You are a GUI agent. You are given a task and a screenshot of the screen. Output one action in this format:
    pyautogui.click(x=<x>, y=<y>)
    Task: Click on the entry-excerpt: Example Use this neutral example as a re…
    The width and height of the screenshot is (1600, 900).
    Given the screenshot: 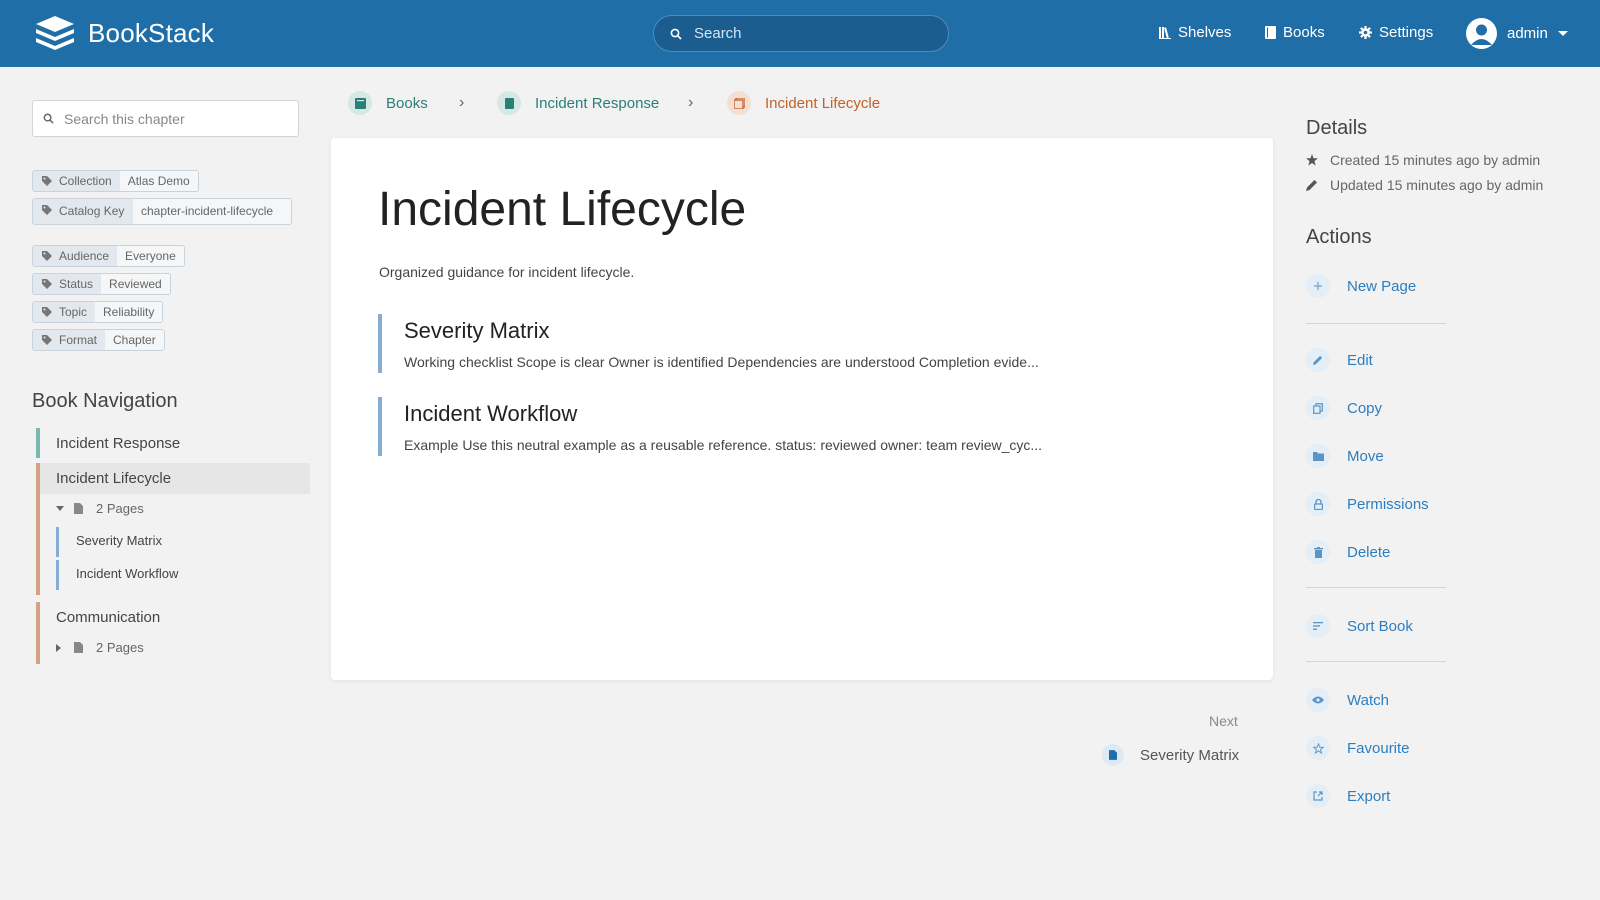 What is the action you would take?
    pyautogui.click(x=723, y=445)
    